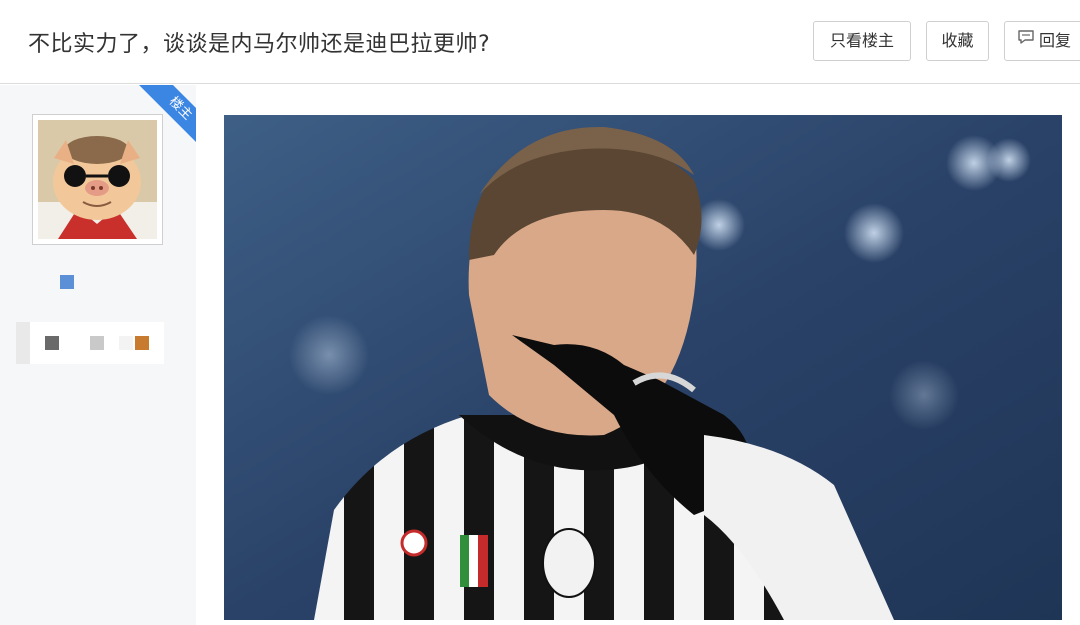  Describe the element at coordinates (23, 343) in the screenshot. I see `meta-divider` at that location.